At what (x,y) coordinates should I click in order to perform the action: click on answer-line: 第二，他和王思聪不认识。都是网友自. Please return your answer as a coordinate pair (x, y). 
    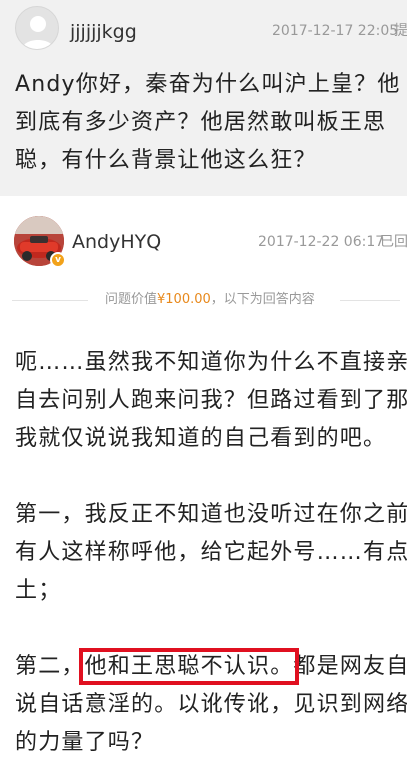
    Looking at the image, I should click on (211, 667).